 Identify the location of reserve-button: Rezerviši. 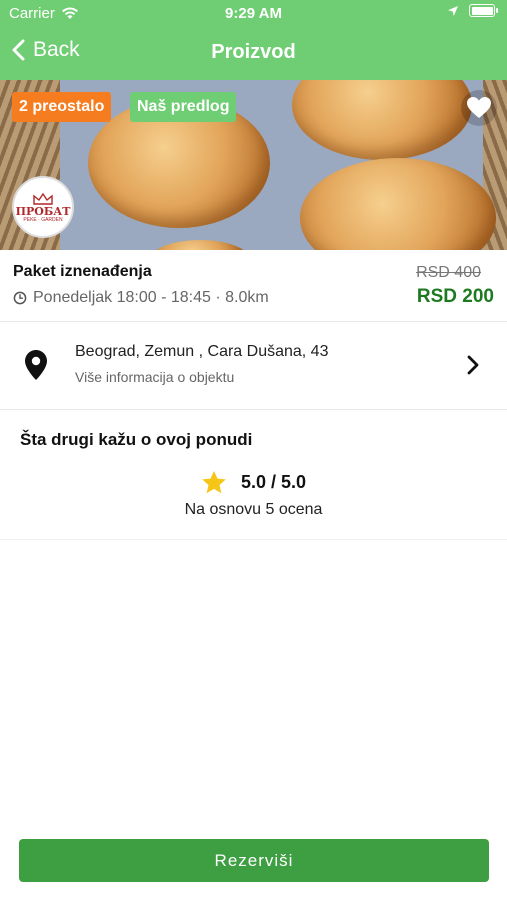
(254, 860).